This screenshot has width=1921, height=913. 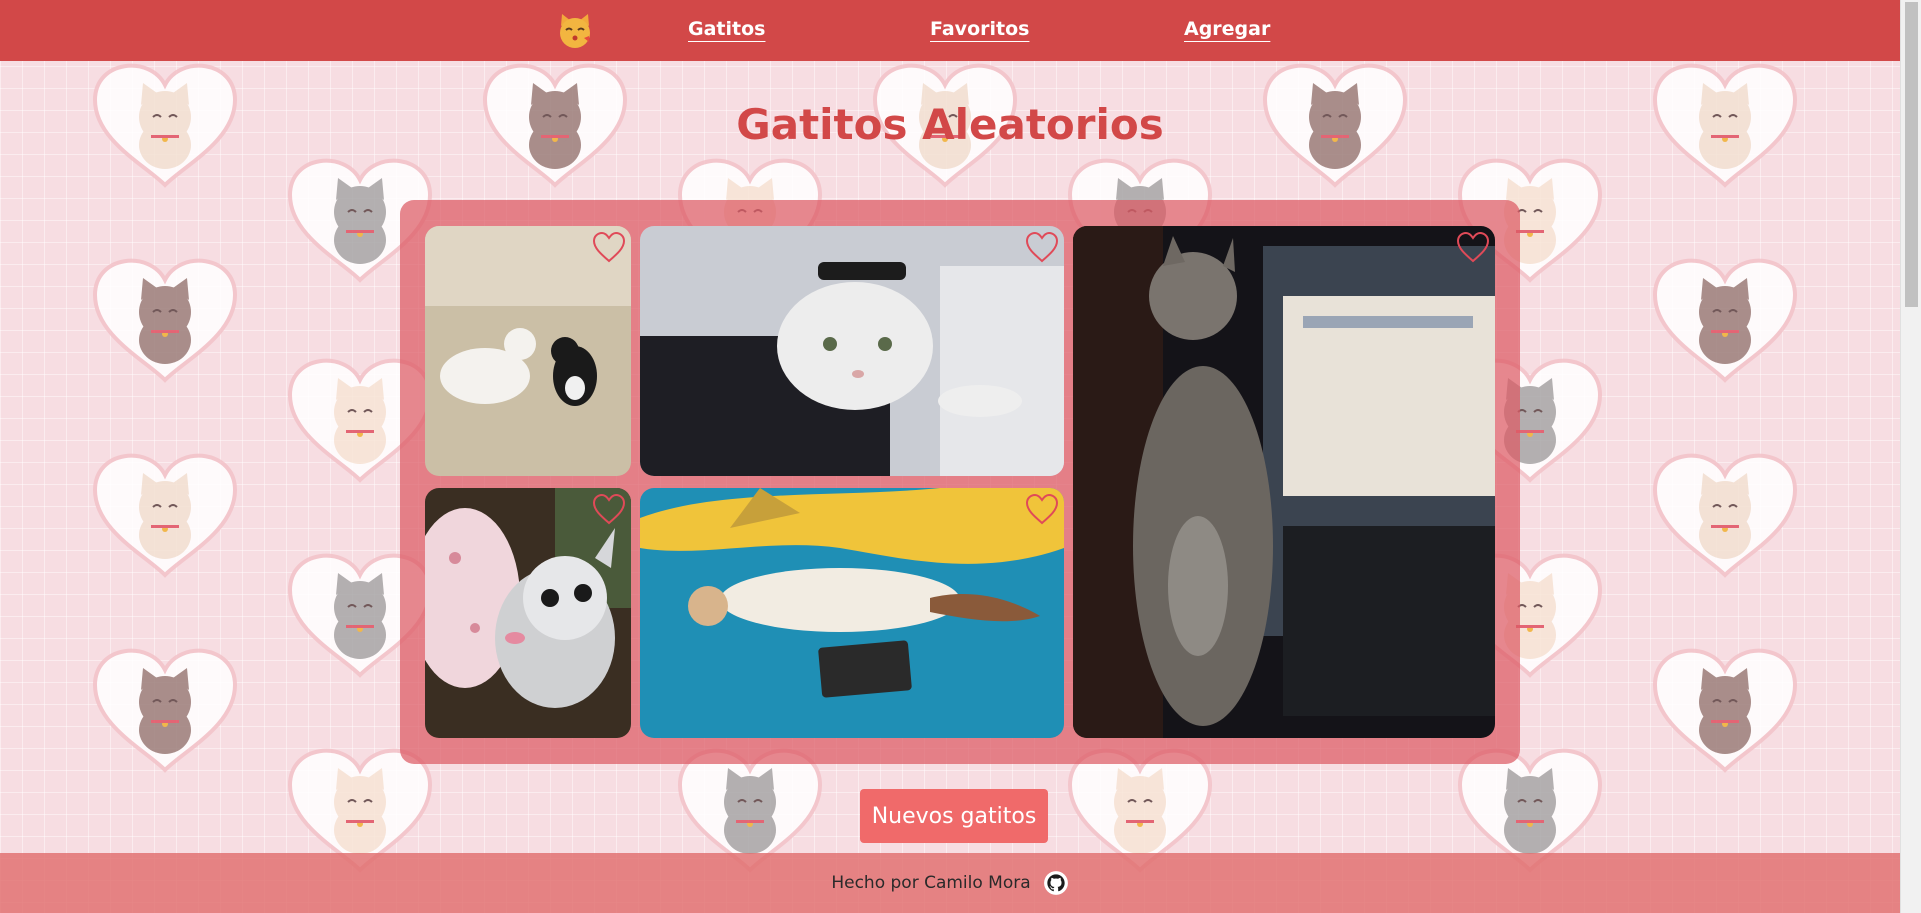 What do you see at coordinates (954, 816) in the screenshot?
I see `new-cats-button: Nuevos gatitos` at bounding box center [954, 816].